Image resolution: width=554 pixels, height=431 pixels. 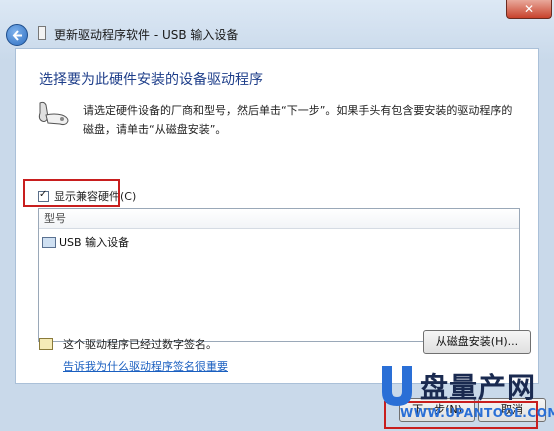 I want to click on watermark-logo-icon, so click(x=397, y=386).